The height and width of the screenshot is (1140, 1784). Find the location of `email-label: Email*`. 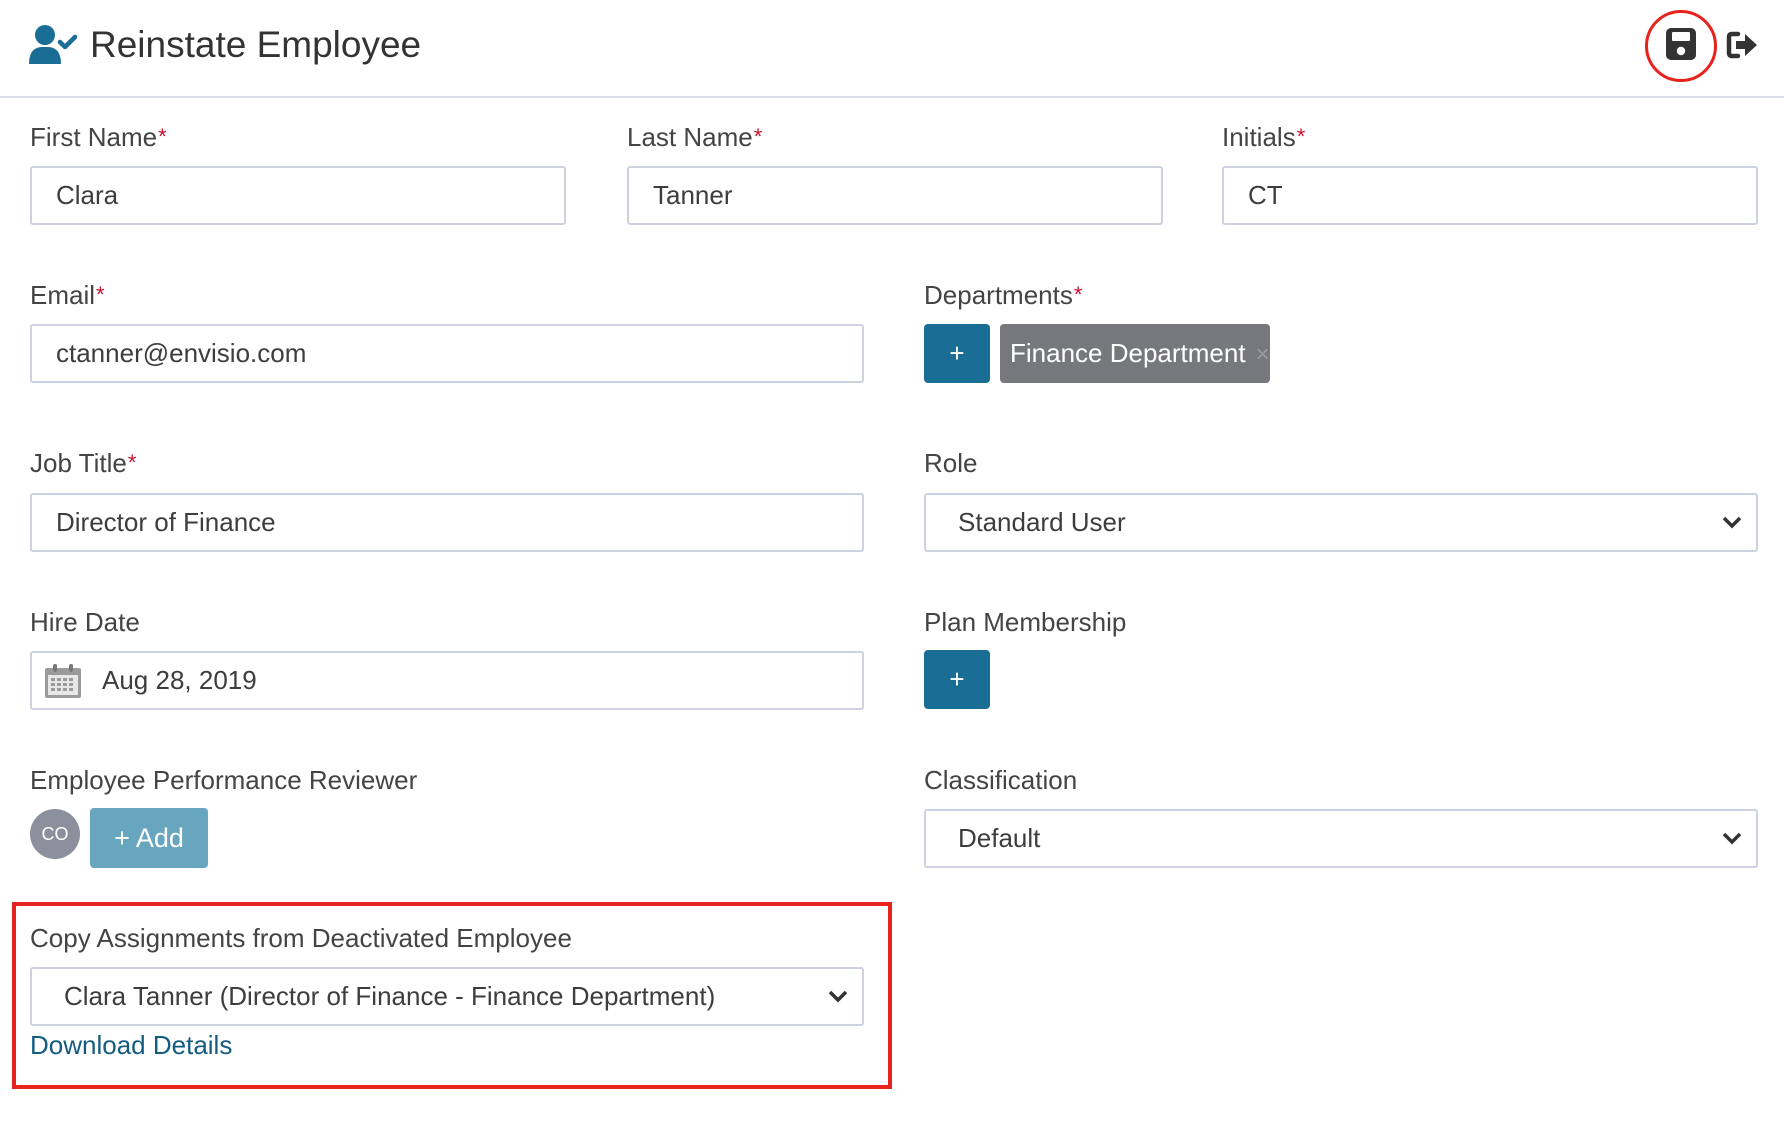

email-label: Email* is located at coordinates (67, 295).